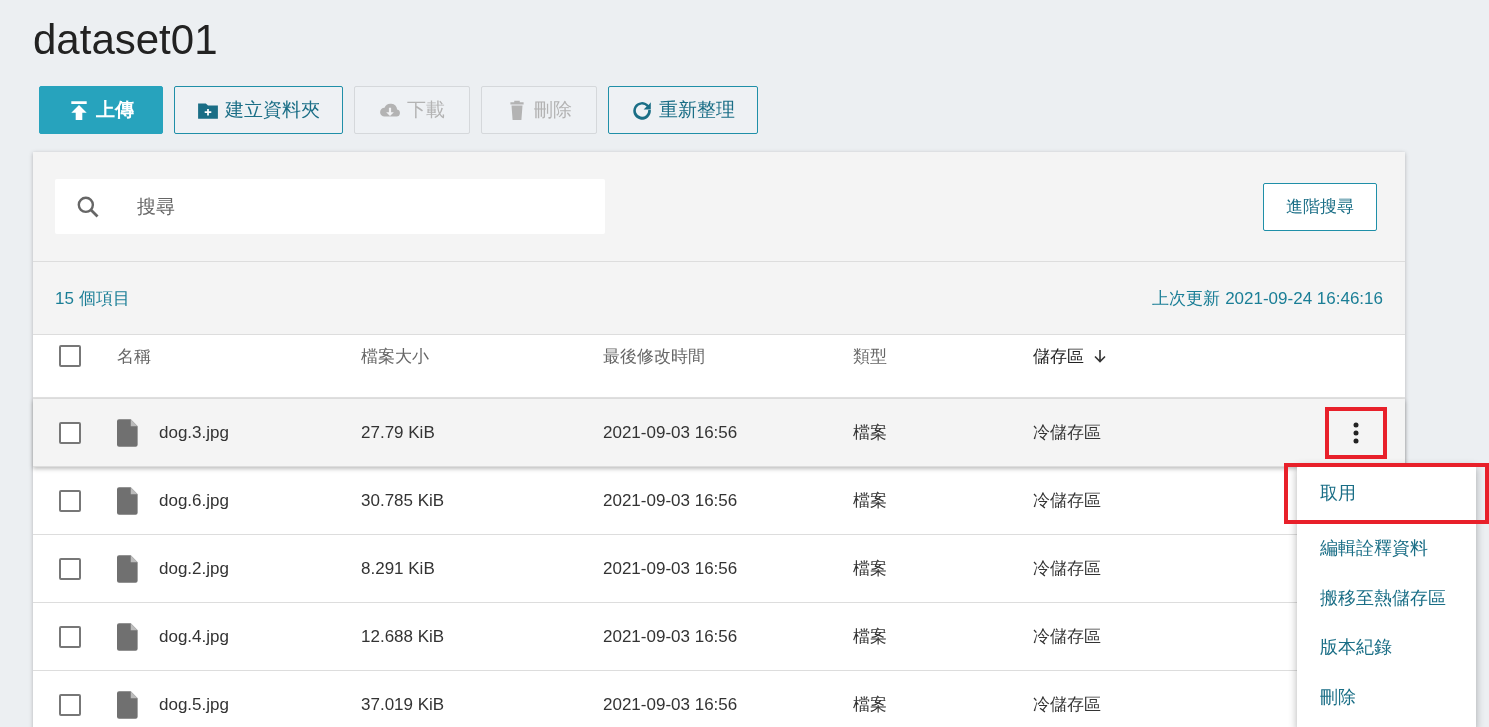 The width and height of the screenshot is (1489, 727). I want to click on column-header: 最後修改時間, so click(654, 356).